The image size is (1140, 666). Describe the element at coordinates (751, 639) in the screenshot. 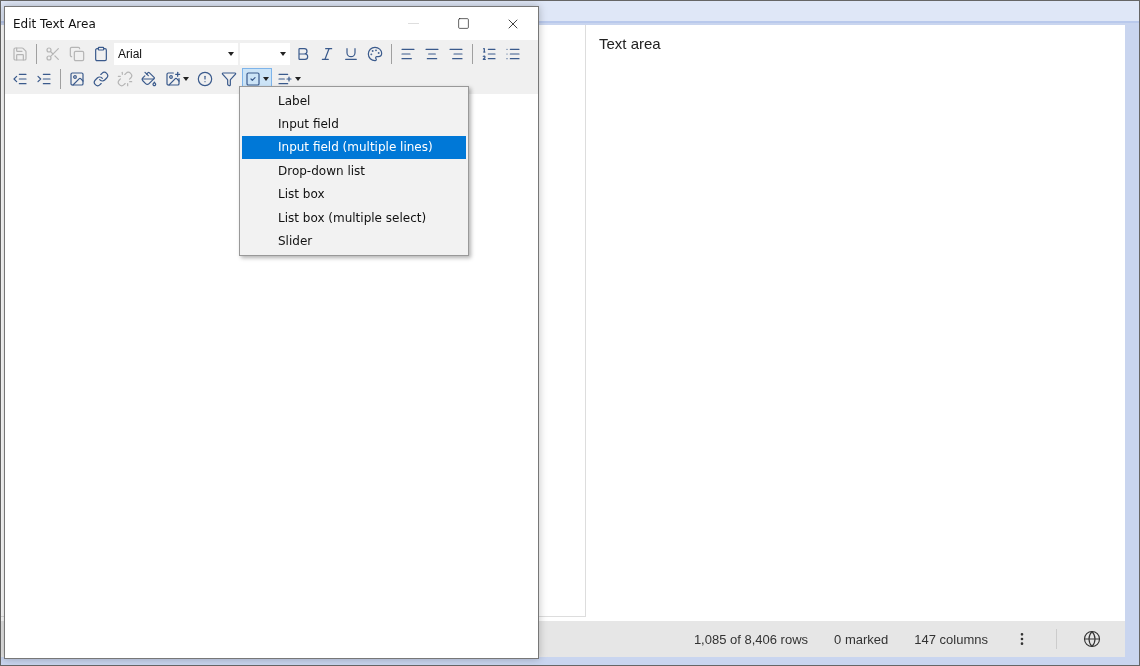

I see `status-text: 1,085 of 8,406 rows` at that location.